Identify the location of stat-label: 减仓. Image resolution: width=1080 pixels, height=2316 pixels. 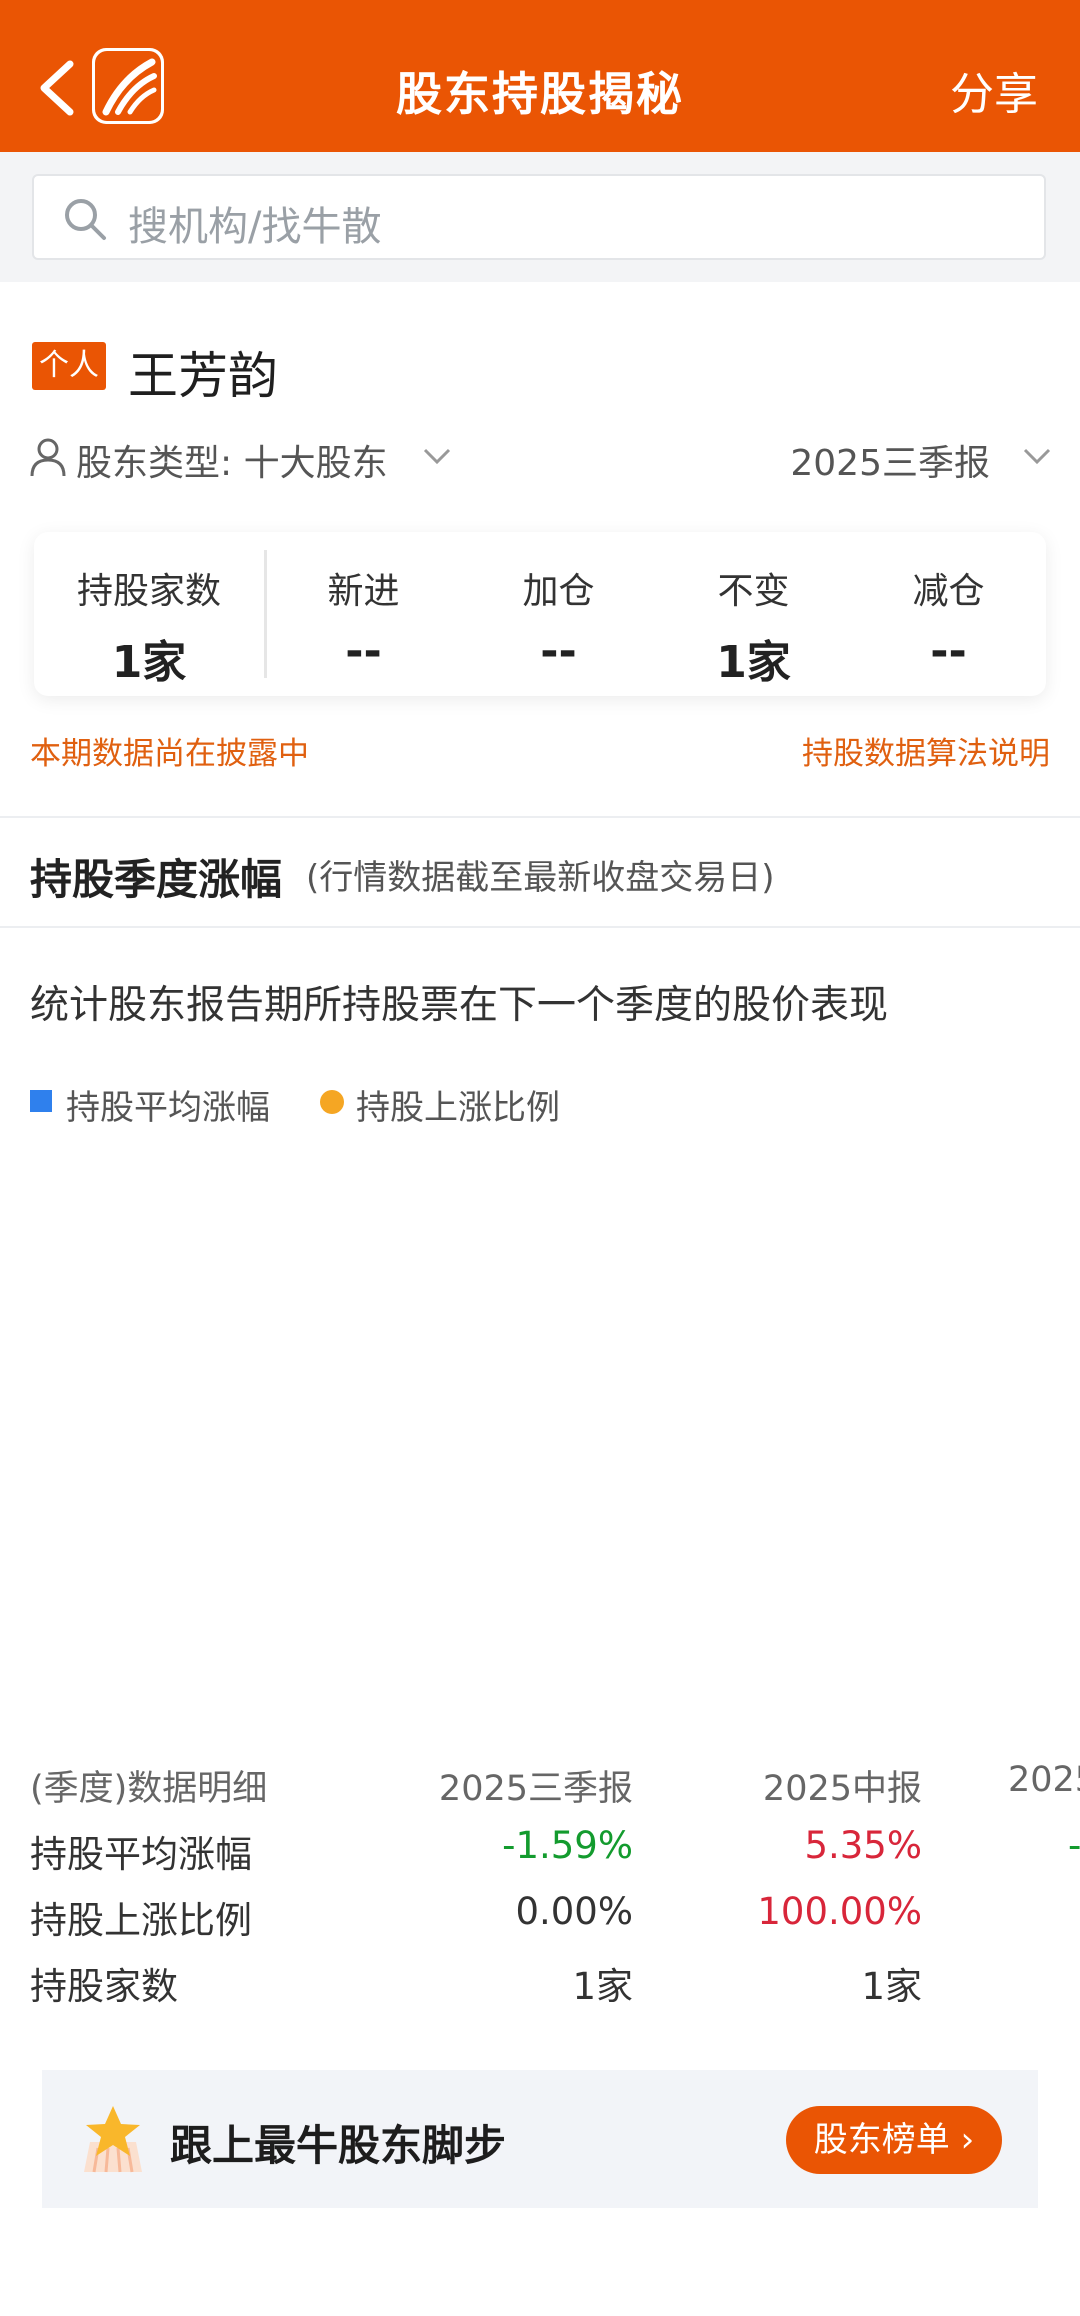
(948, 591).